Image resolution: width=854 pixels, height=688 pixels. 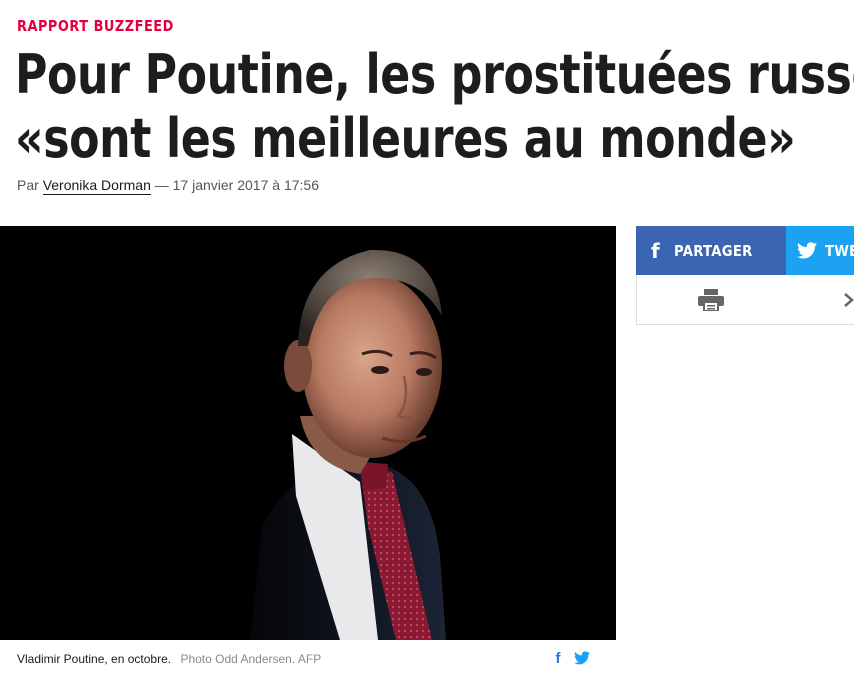 What do you see at coordinates (94, 659) in the screenshot?
I see `caption-text: Vladimir Poutine, en octobre.` at bounding box center [94, 659].